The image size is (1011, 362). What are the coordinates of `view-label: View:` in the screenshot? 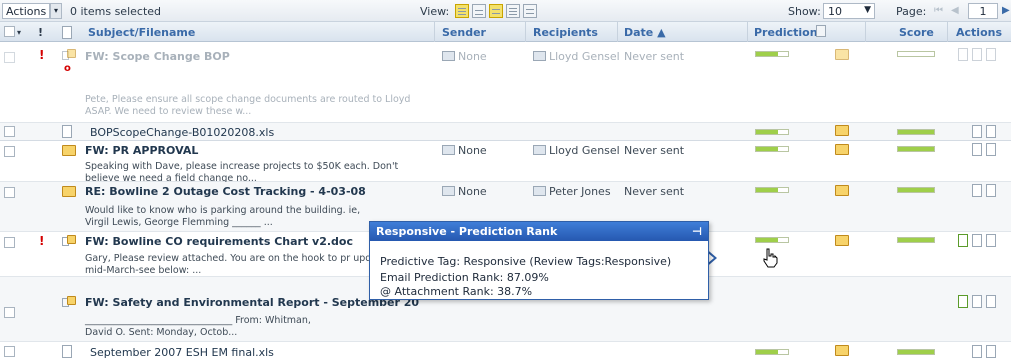 It's located at (435, 11).